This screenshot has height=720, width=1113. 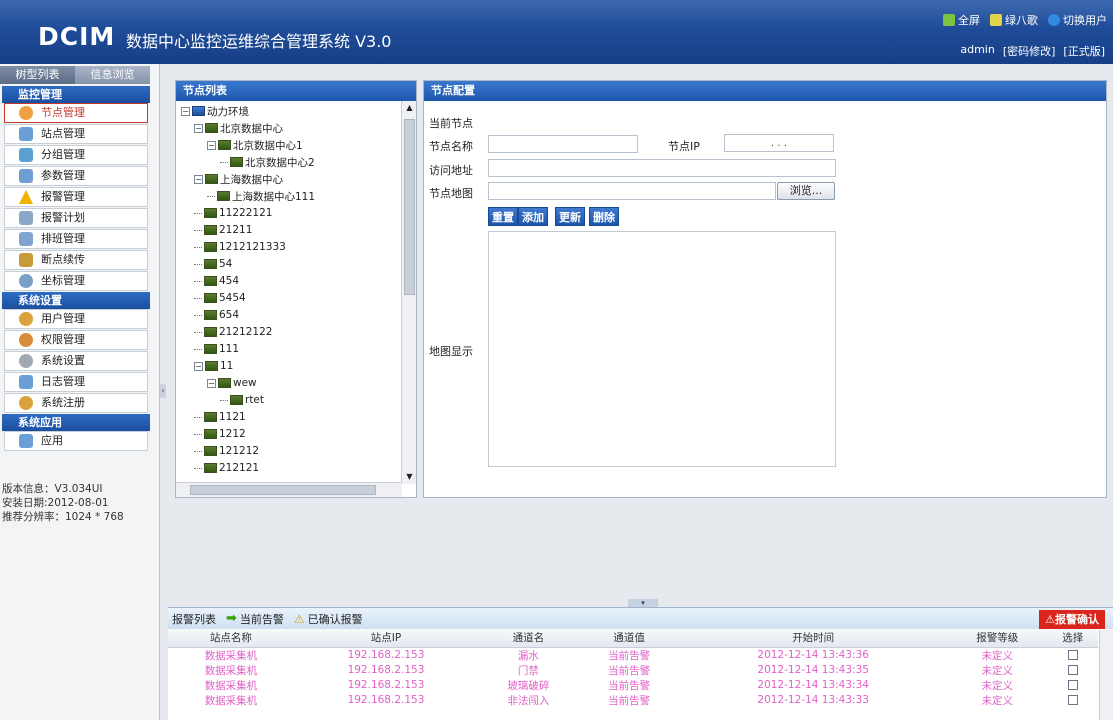 What do you see at coordinates (213, 366) in the screenshot?
I see `tree-node: − 11` at bounding box center [213, 366].